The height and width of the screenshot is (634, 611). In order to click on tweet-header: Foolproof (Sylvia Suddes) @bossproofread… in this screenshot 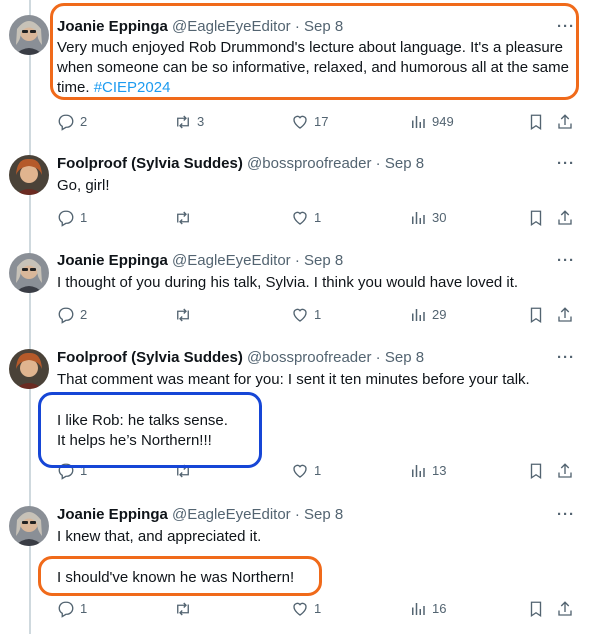, I will do `click(240, 164)`.